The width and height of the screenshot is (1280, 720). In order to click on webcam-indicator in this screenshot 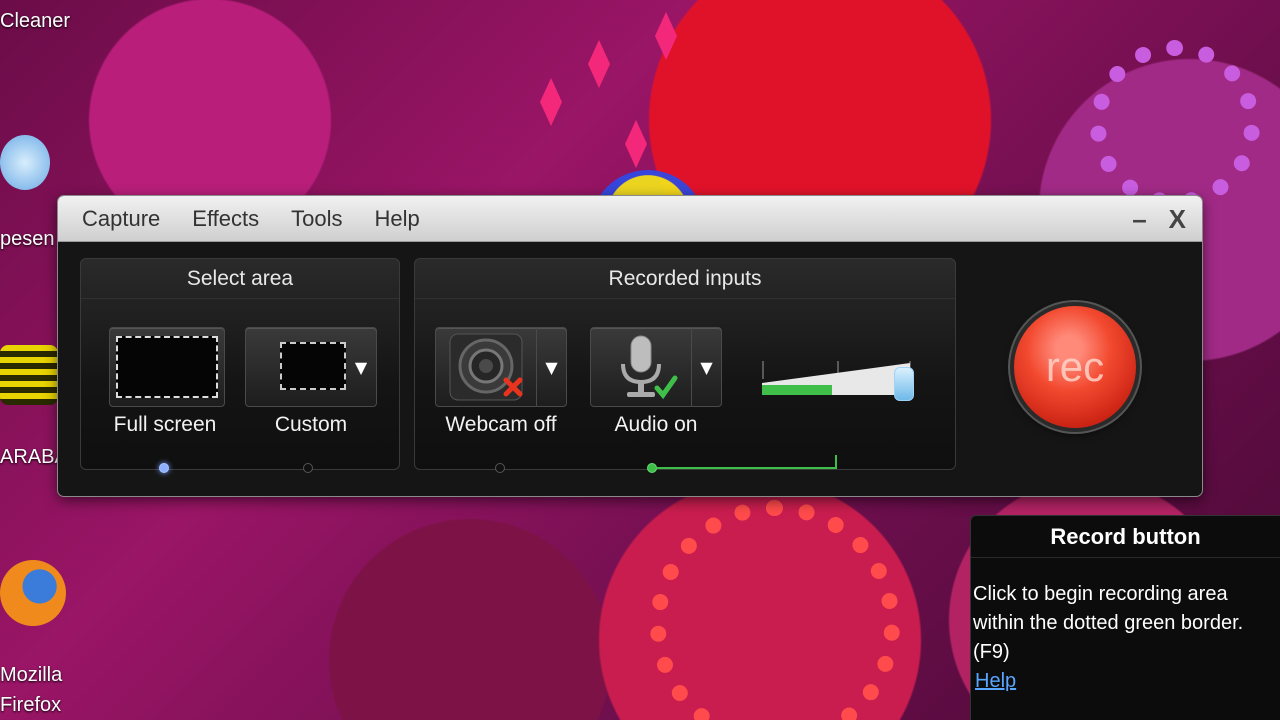, I will do `click(500, 468)`.